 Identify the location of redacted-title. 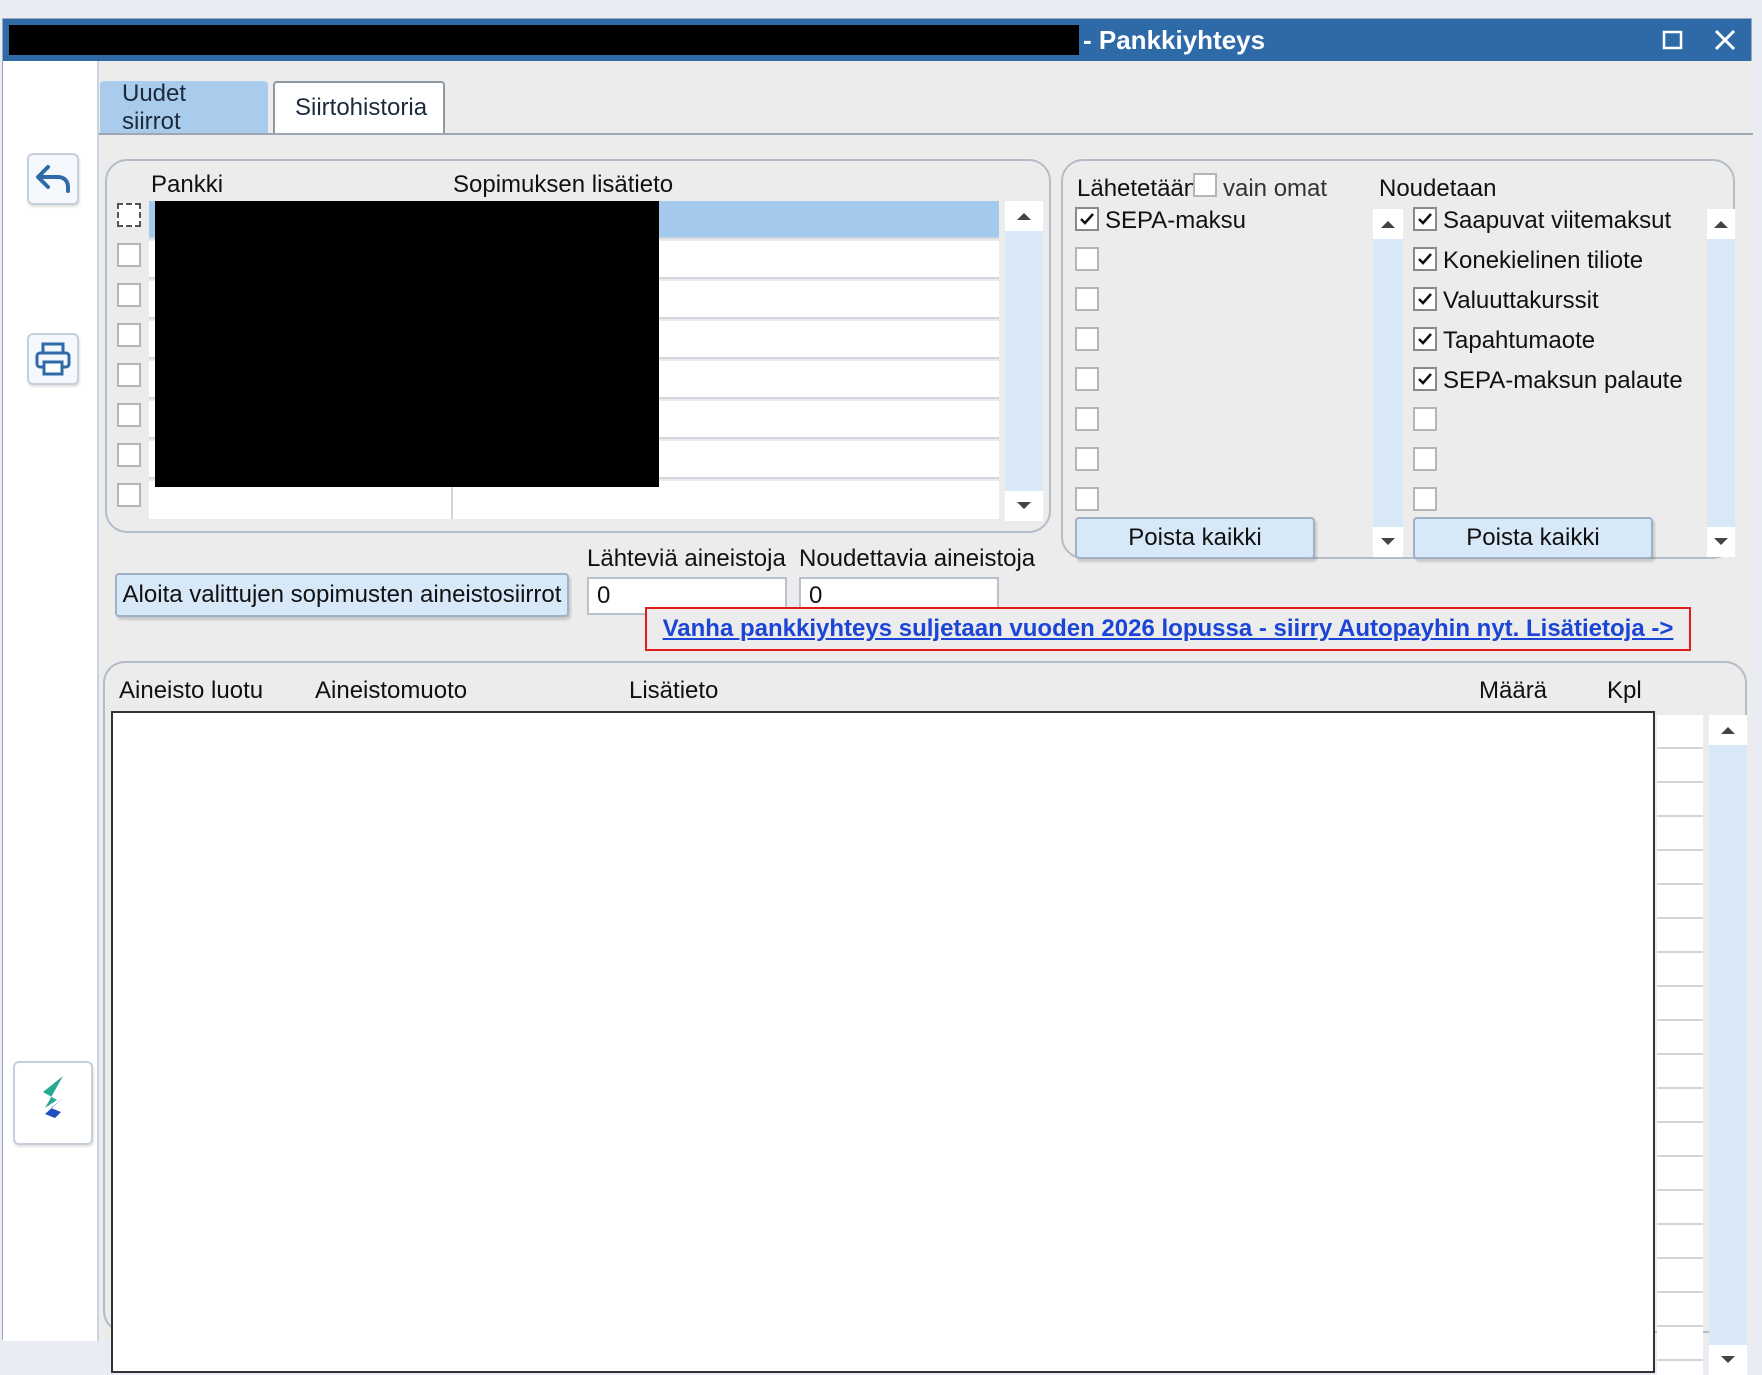
(544, 40).